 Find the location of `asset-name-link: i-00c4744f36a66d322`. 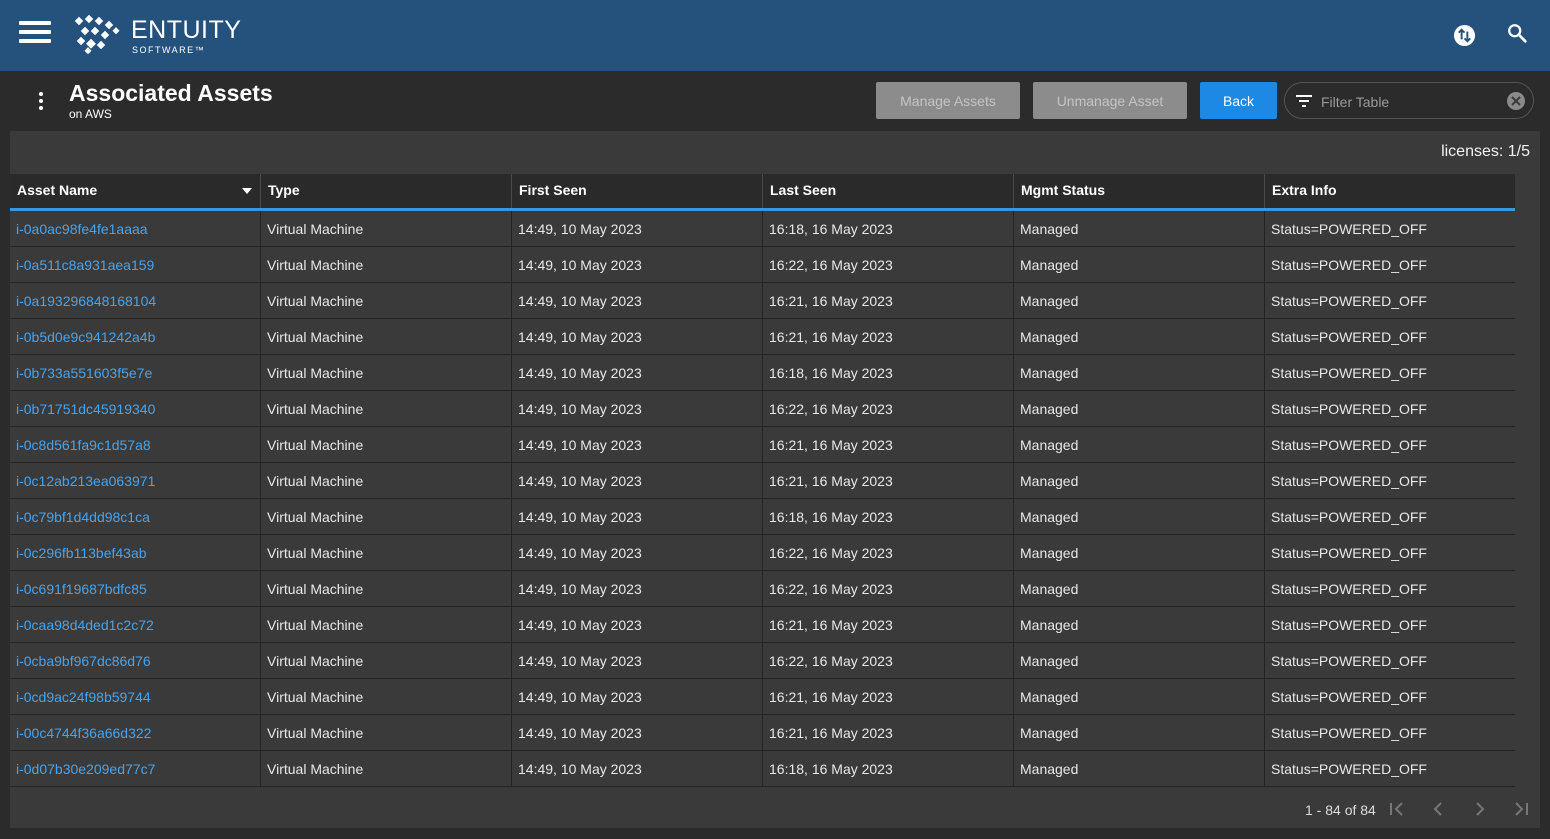

asset-name-link: i-00c4744f36a66d322 is located at coordinates (135, 732).